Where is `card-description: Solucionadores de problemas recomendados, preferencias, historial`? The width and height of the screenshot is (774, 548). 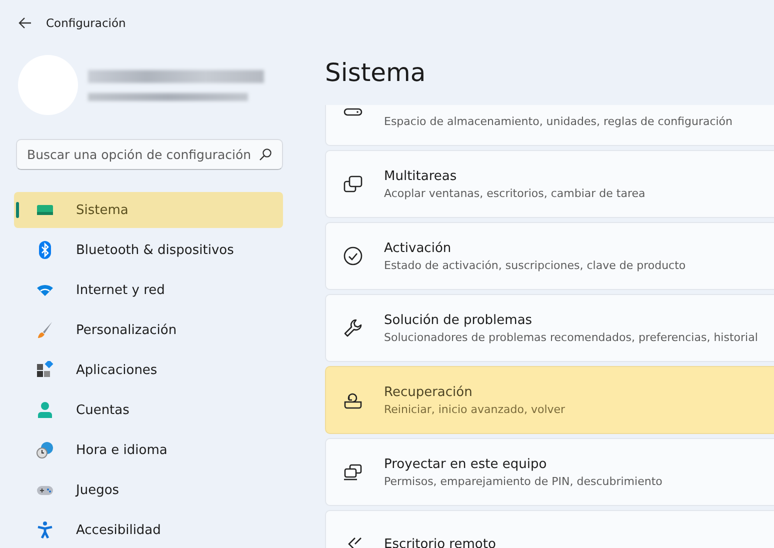 card-description: Solucionadores de problemas recomendados, preferencias, historial is located at coordinates (571, 337).